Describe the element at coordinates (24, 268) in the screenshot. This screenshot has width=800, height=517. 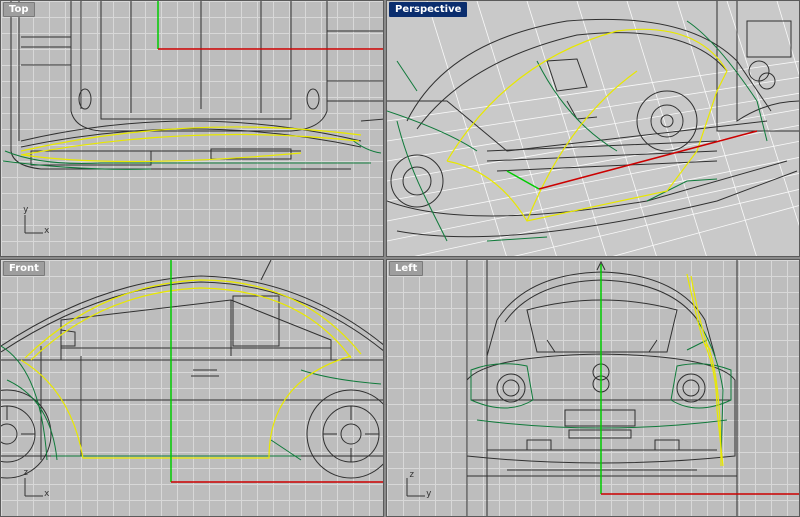
I see `viewport-label-front: Front` at that location.